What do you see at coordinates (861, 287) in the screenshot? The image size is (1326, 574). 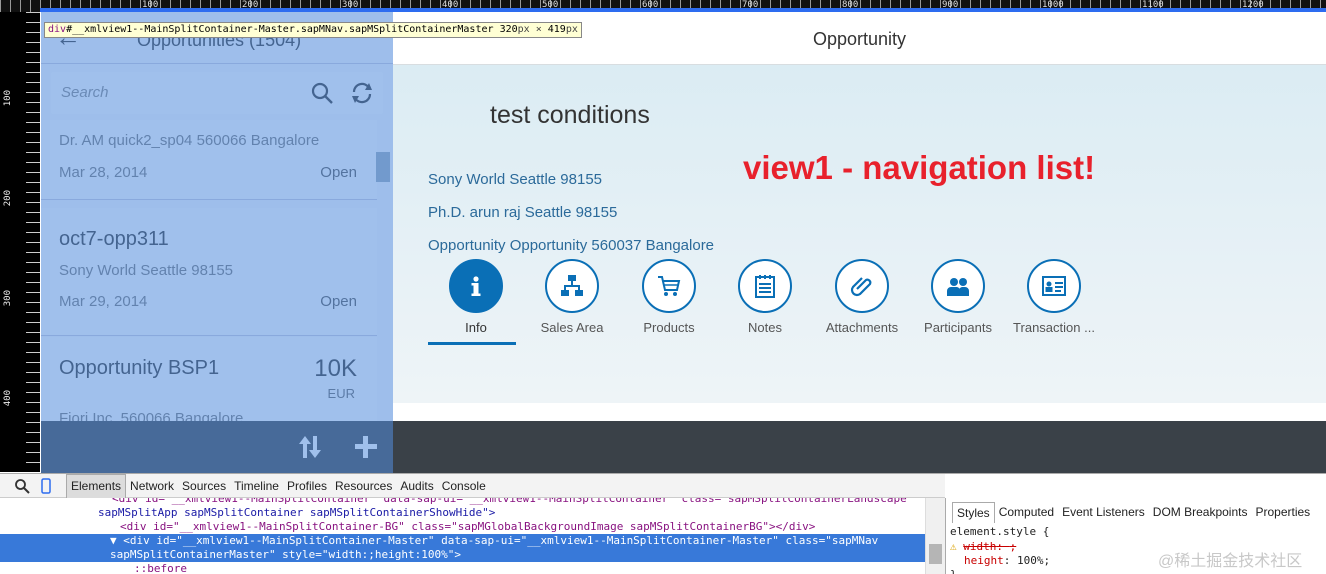 I see `paperclip-icon` at bounding box center [861, 287].